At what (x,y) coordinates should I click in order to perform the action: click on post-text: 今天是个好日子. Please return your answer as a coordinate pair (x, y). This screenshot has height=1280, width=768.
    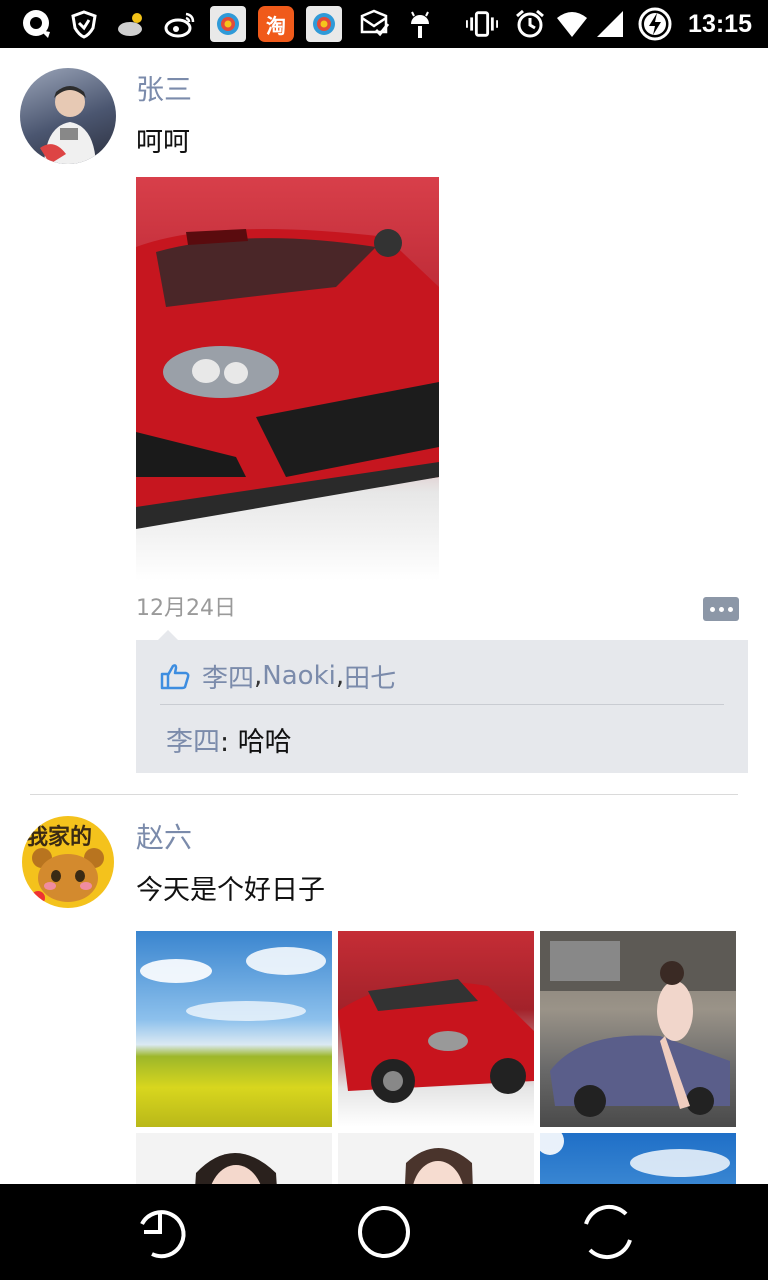
    Looking at the image, I should click on (230, 890).